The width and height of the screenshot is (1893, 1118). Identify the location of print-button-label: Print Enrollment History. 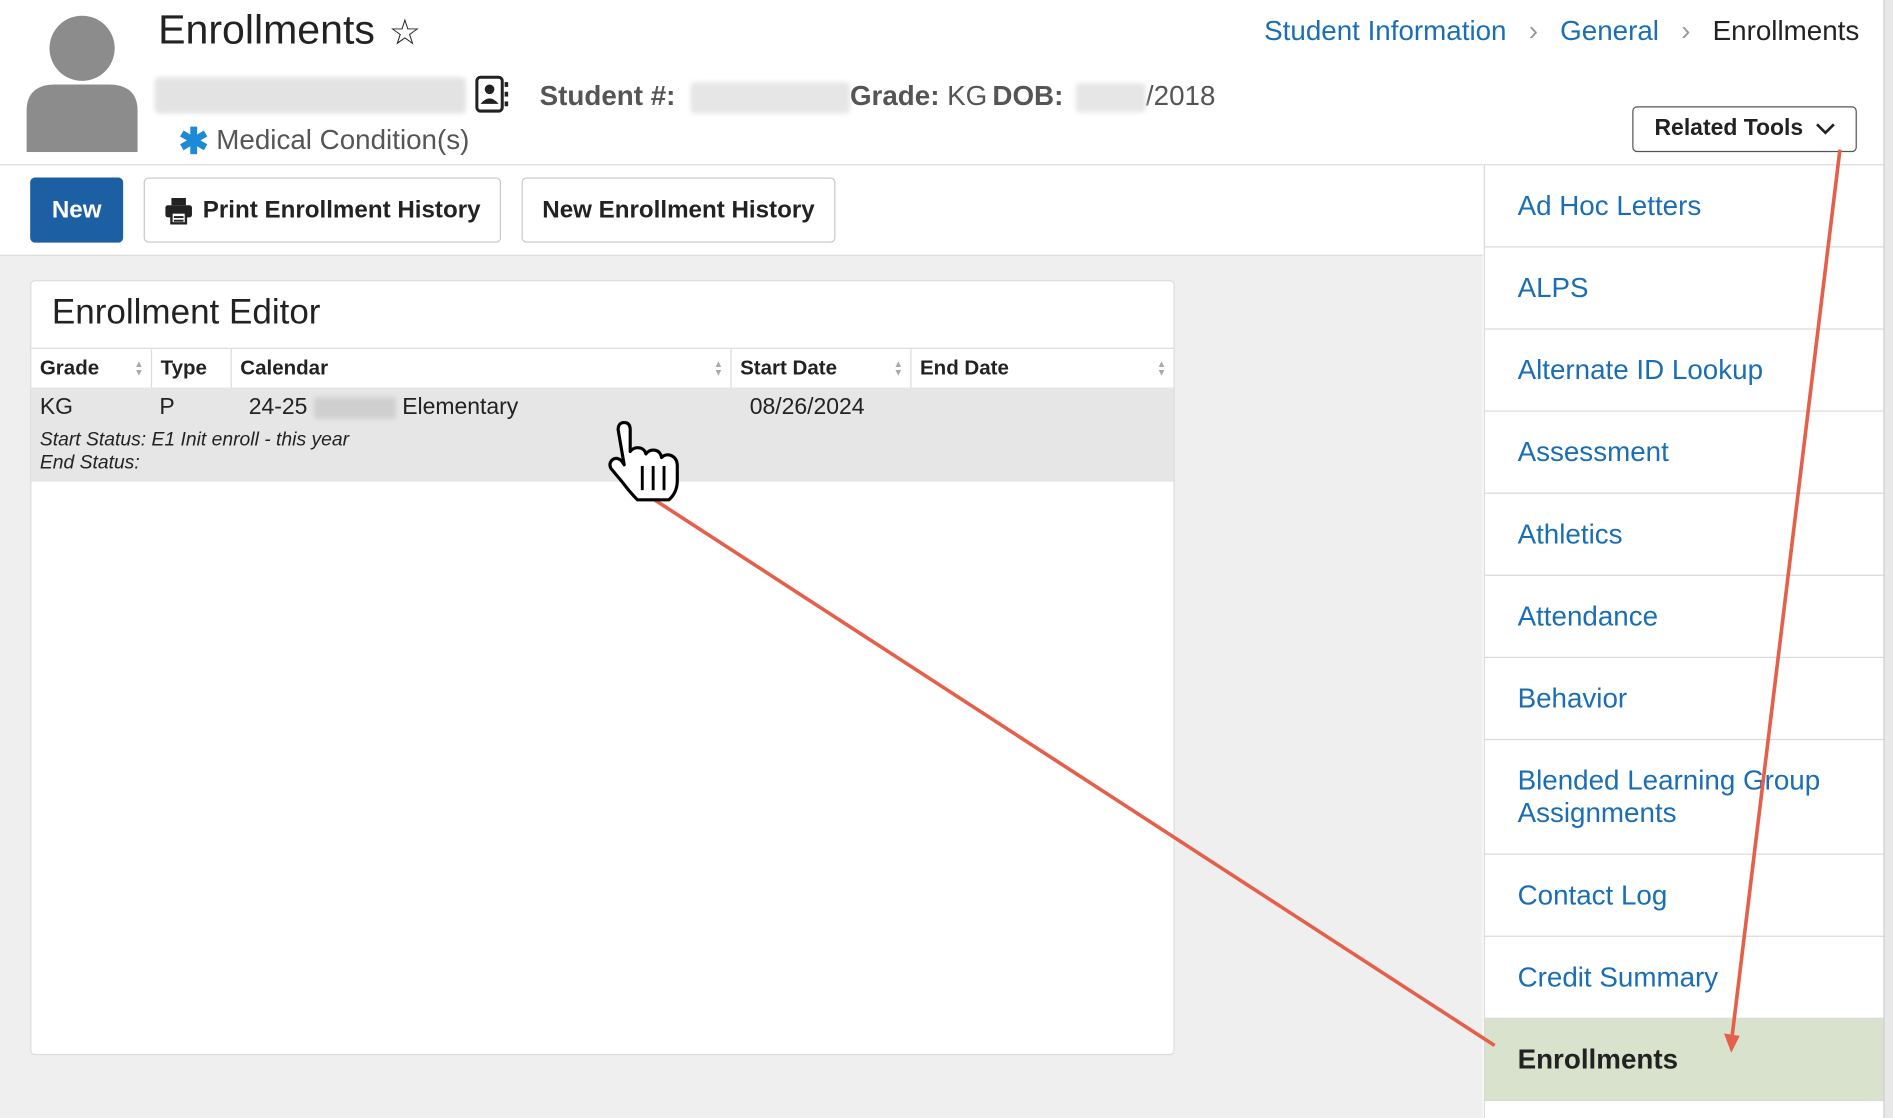
(341, 209).